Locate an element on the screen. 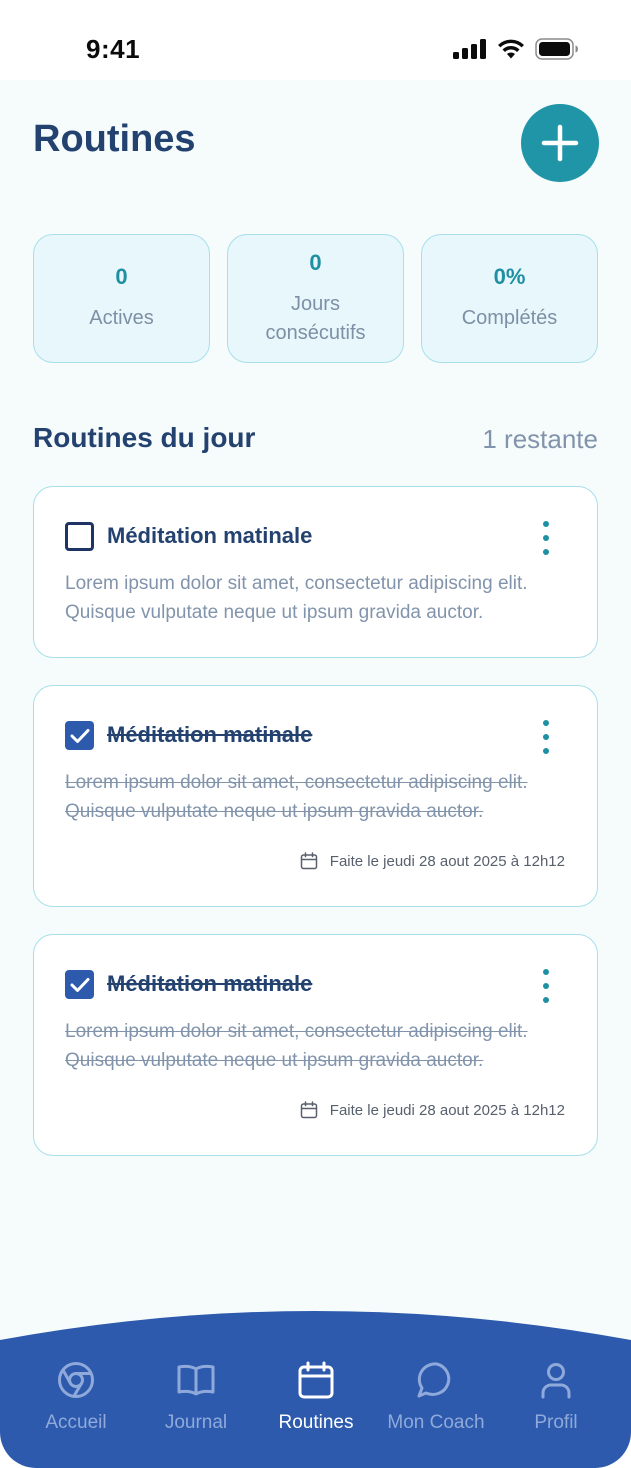  stat-card-actives: 0 Actives is located at coordinates (121, 298).